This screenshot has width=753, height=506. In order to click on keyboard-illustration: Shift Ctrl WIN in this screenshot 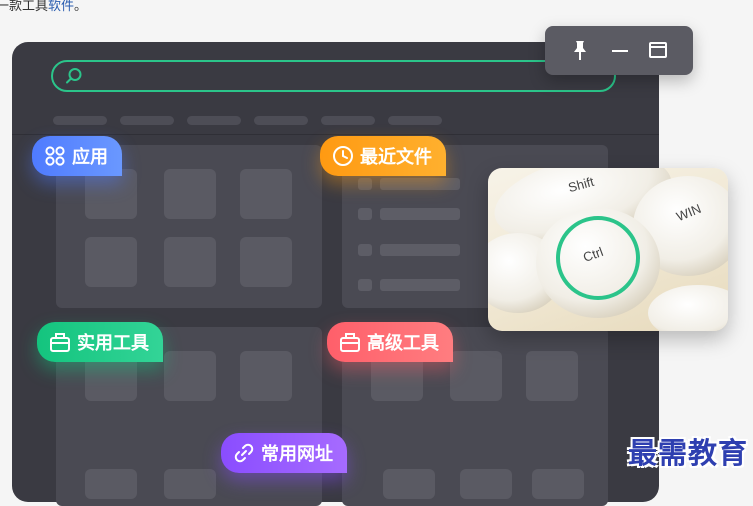, I will do `click(608, 249)`.